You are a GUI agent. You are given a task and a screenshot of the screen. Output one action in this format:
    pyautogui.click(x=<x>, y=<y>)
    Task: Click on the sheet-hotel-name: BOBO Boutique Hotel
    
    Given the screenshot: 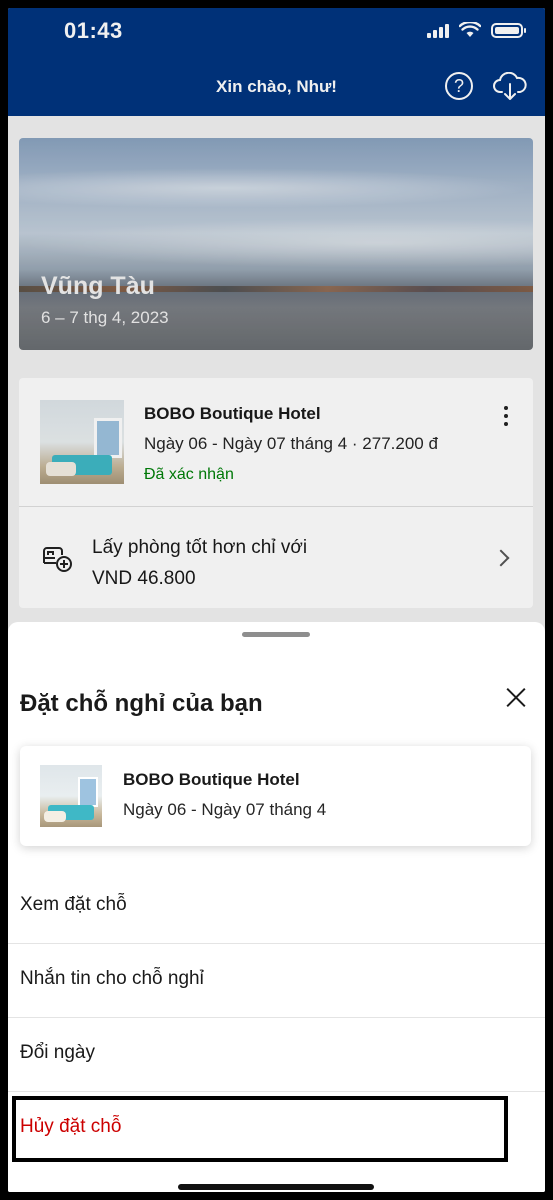 What is the action you would take?
    pyautogui.click(x=211, y=779)
    